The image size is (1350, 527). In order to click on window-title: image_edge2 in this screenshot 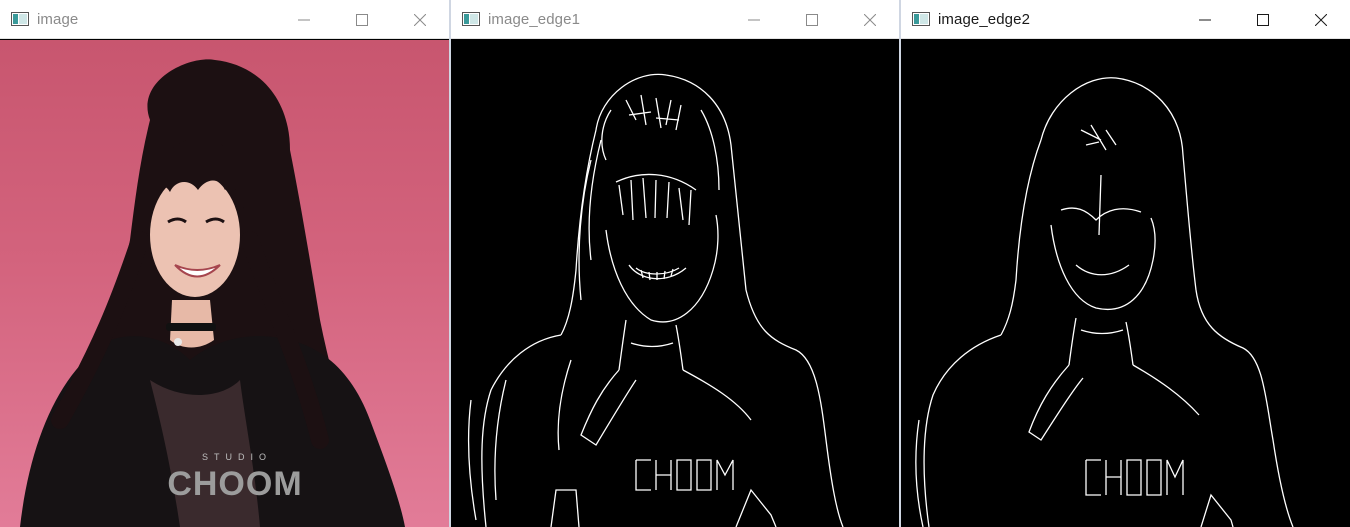, I will do `click(984, 19)`.